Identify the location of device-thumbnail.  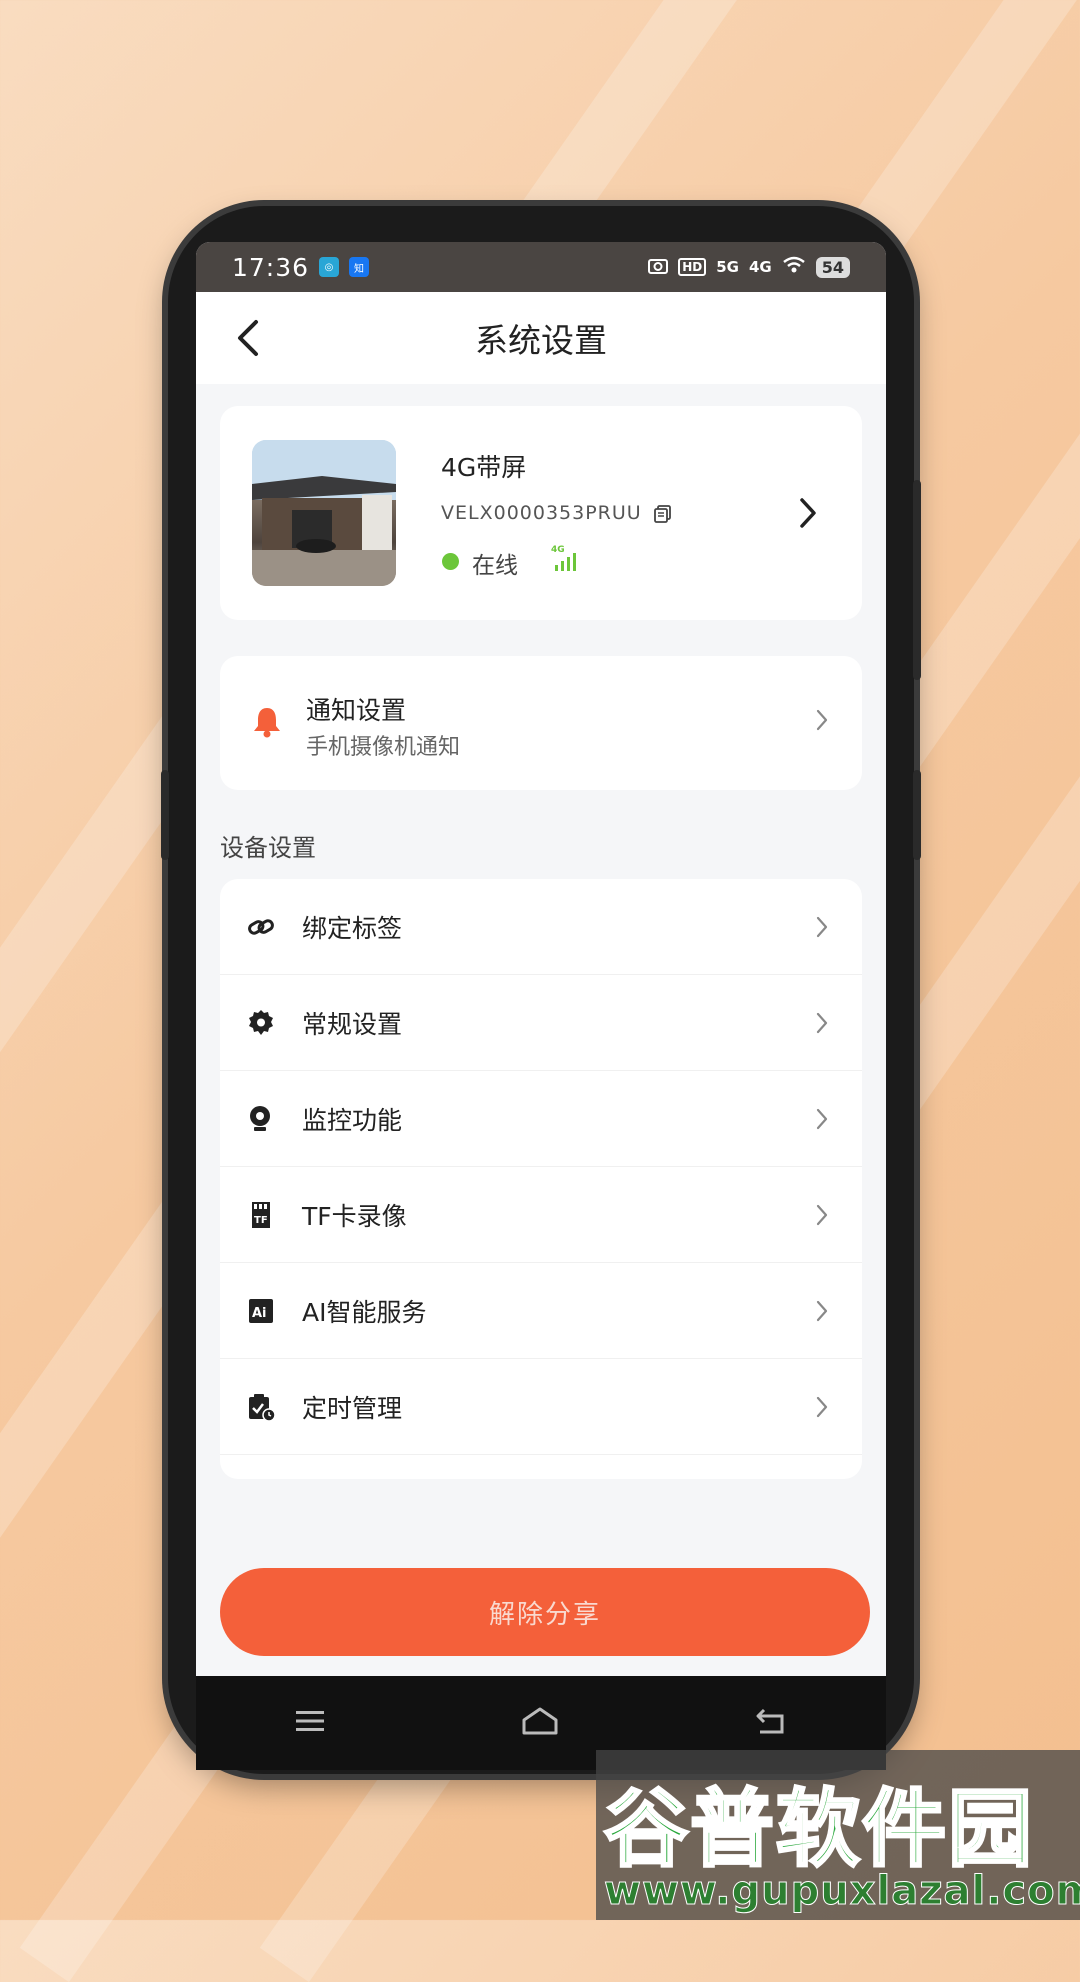
(324, 513).